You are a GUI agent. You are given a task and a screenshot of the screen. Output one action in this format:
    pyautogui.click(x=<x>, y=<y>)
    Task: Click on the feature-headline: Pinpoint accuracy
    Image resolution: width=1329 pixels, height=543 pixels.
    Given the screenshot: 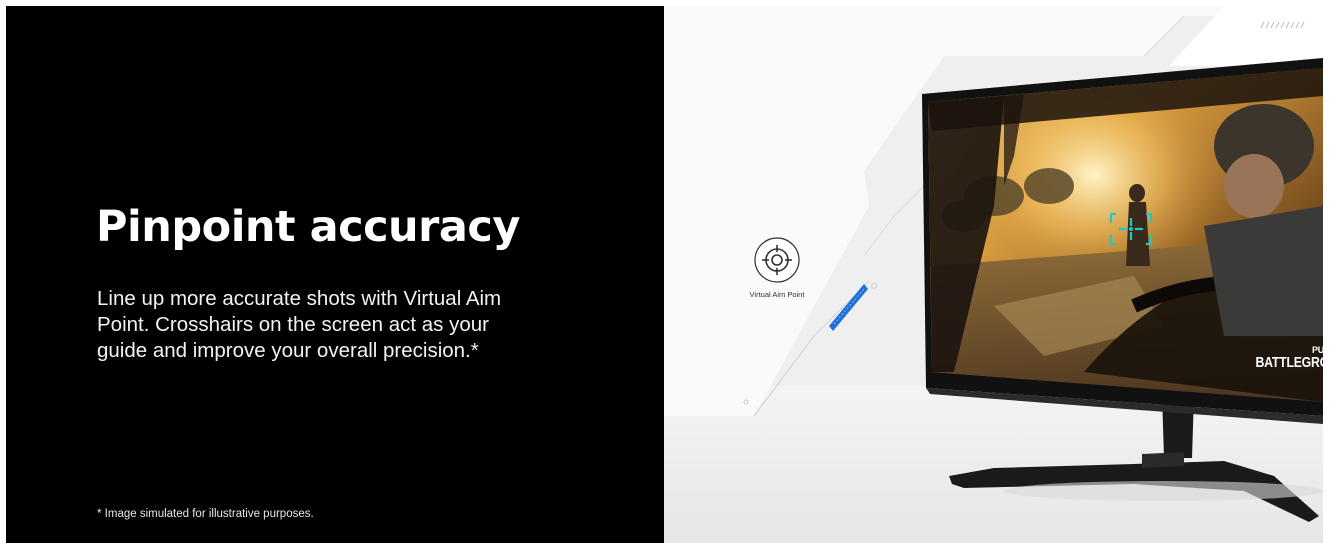 What is the action you would take?
    pyautogui.click(x=308, y=227)
    